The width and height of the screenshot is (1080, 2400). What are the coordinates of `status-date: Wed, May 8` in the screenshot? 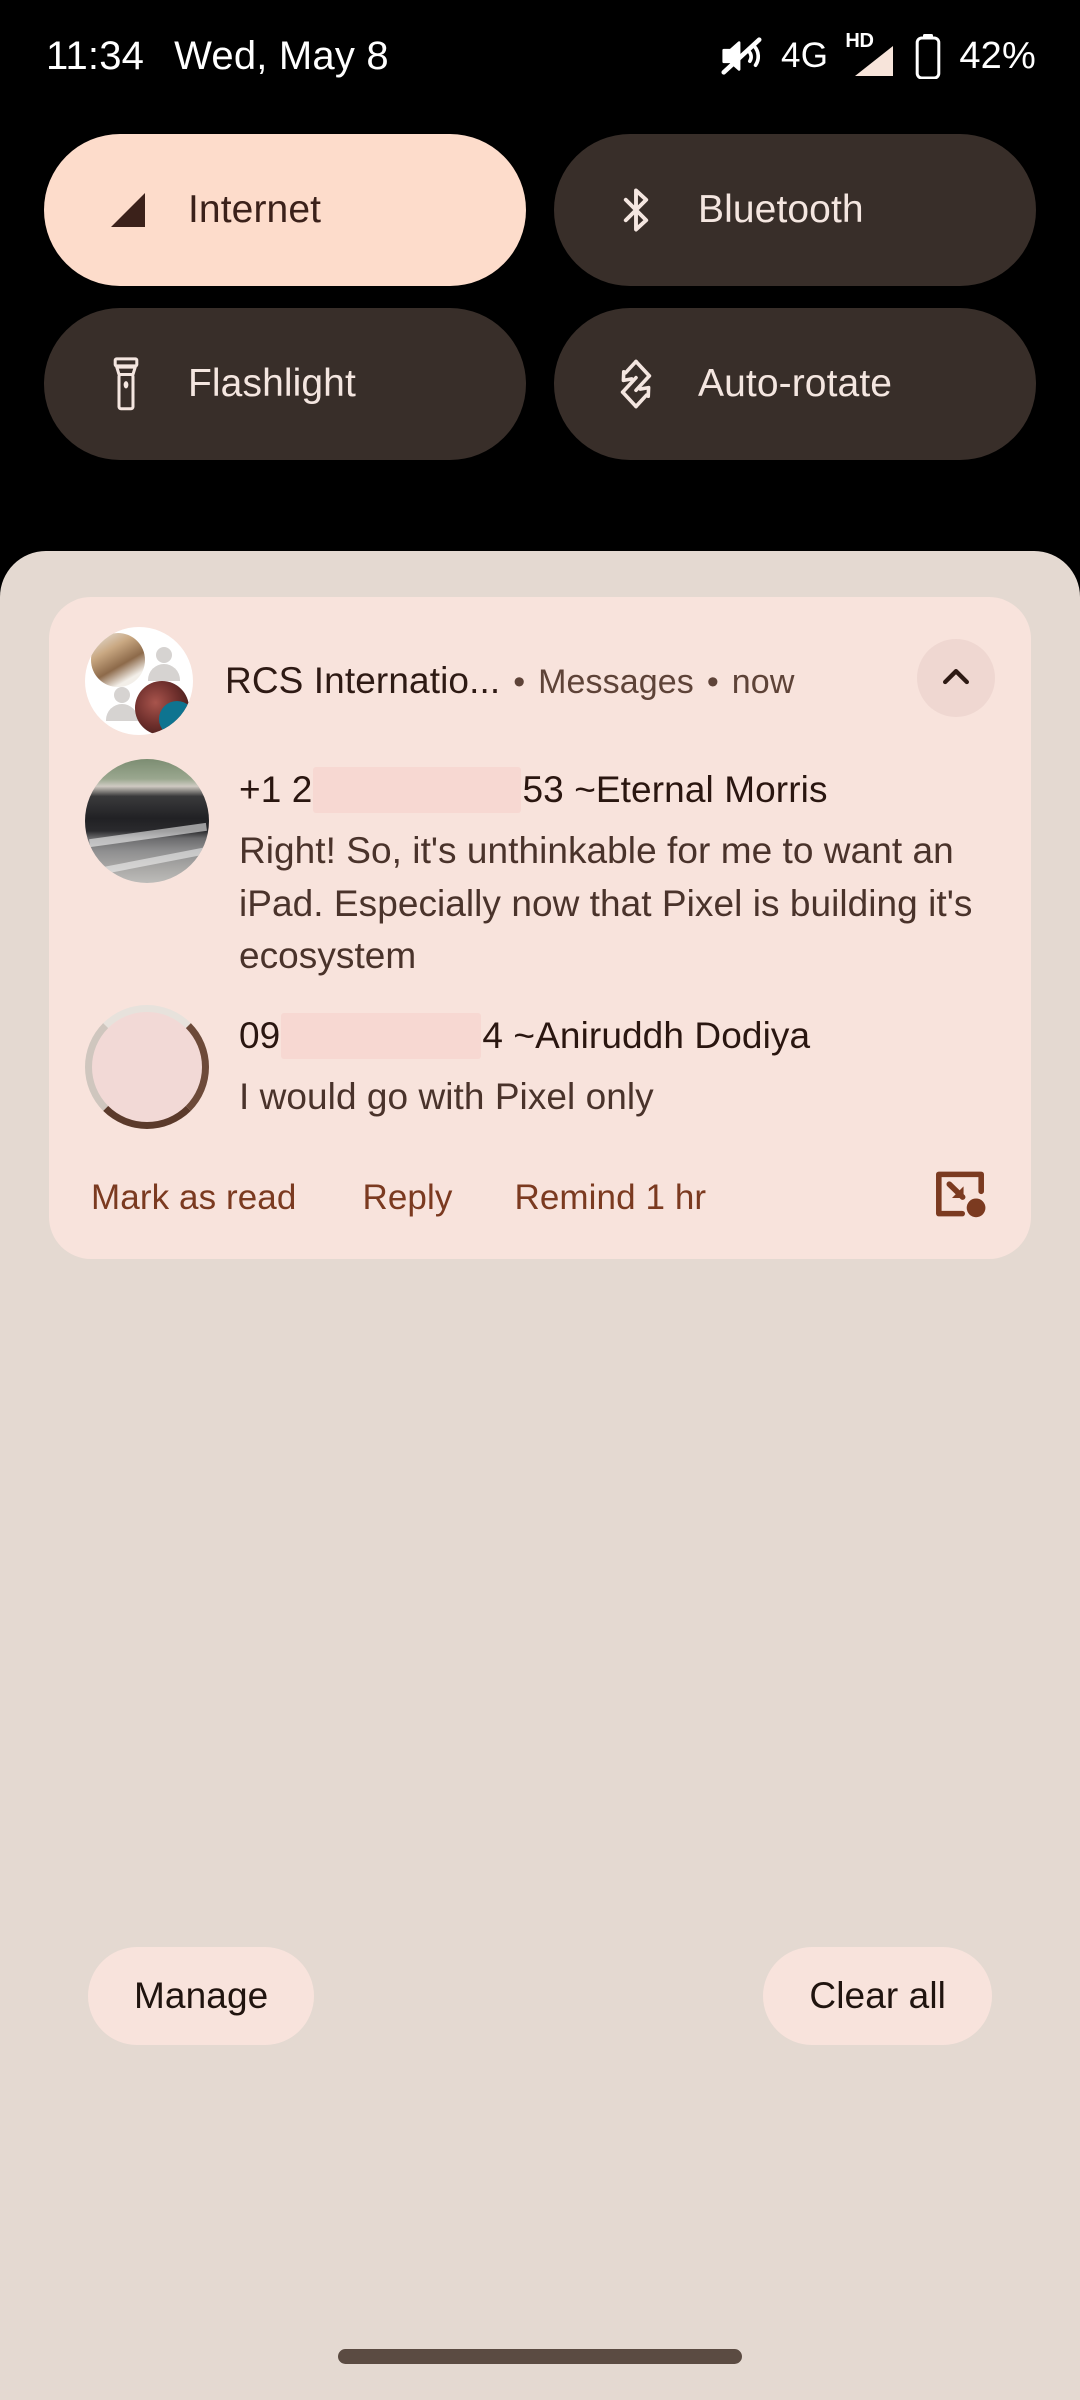 It's located at (281, 55).